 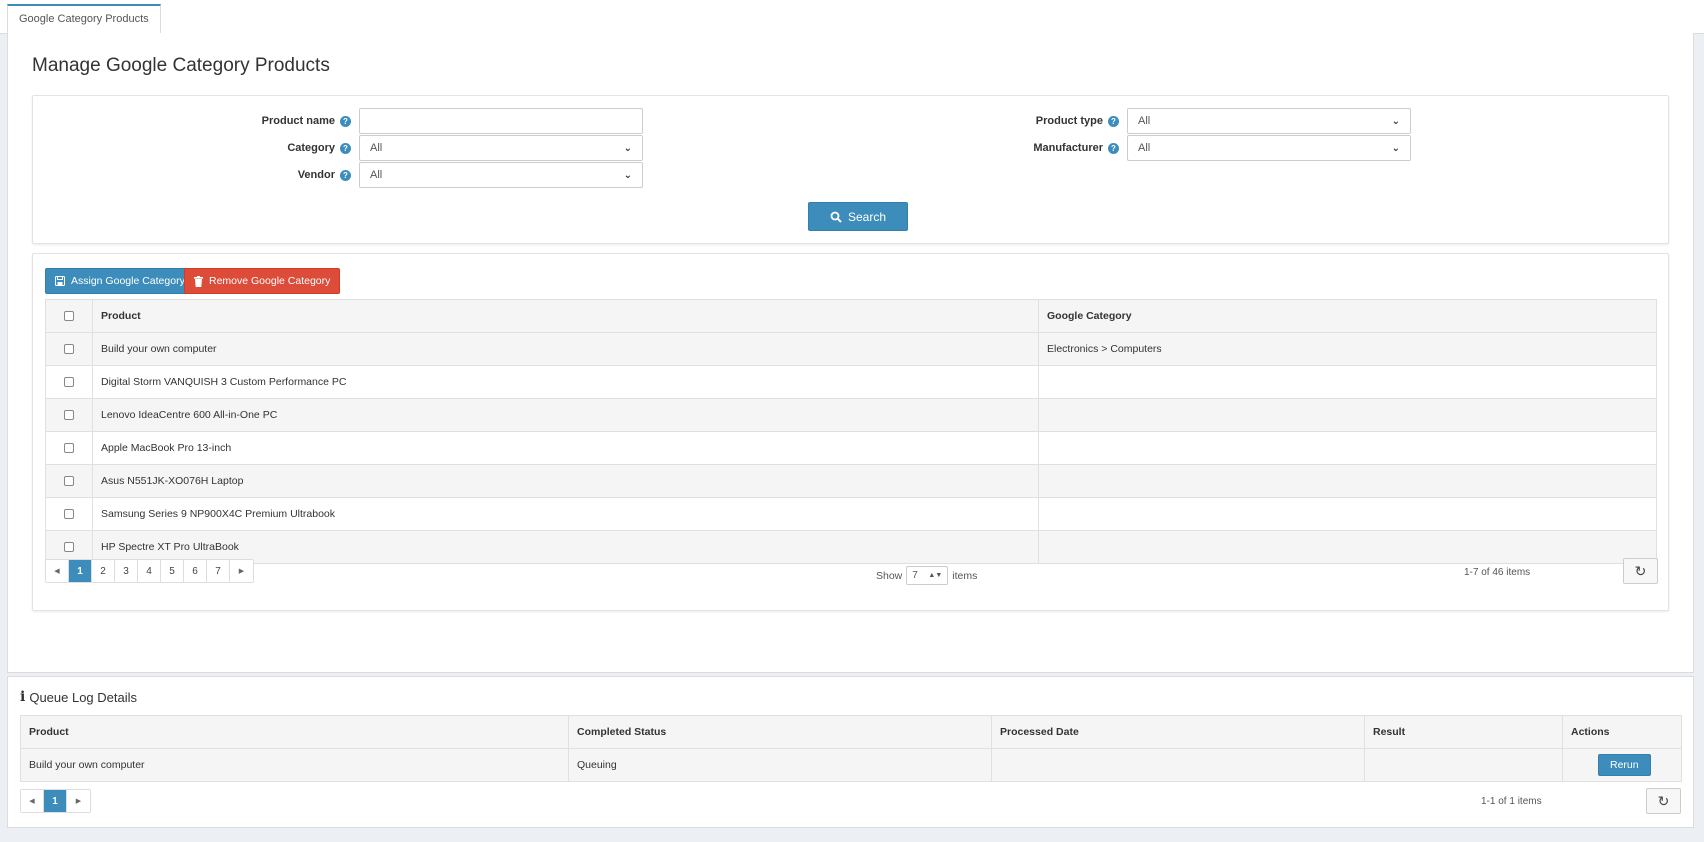 I want to click on show-label: Show, so click(x=889, y=575).